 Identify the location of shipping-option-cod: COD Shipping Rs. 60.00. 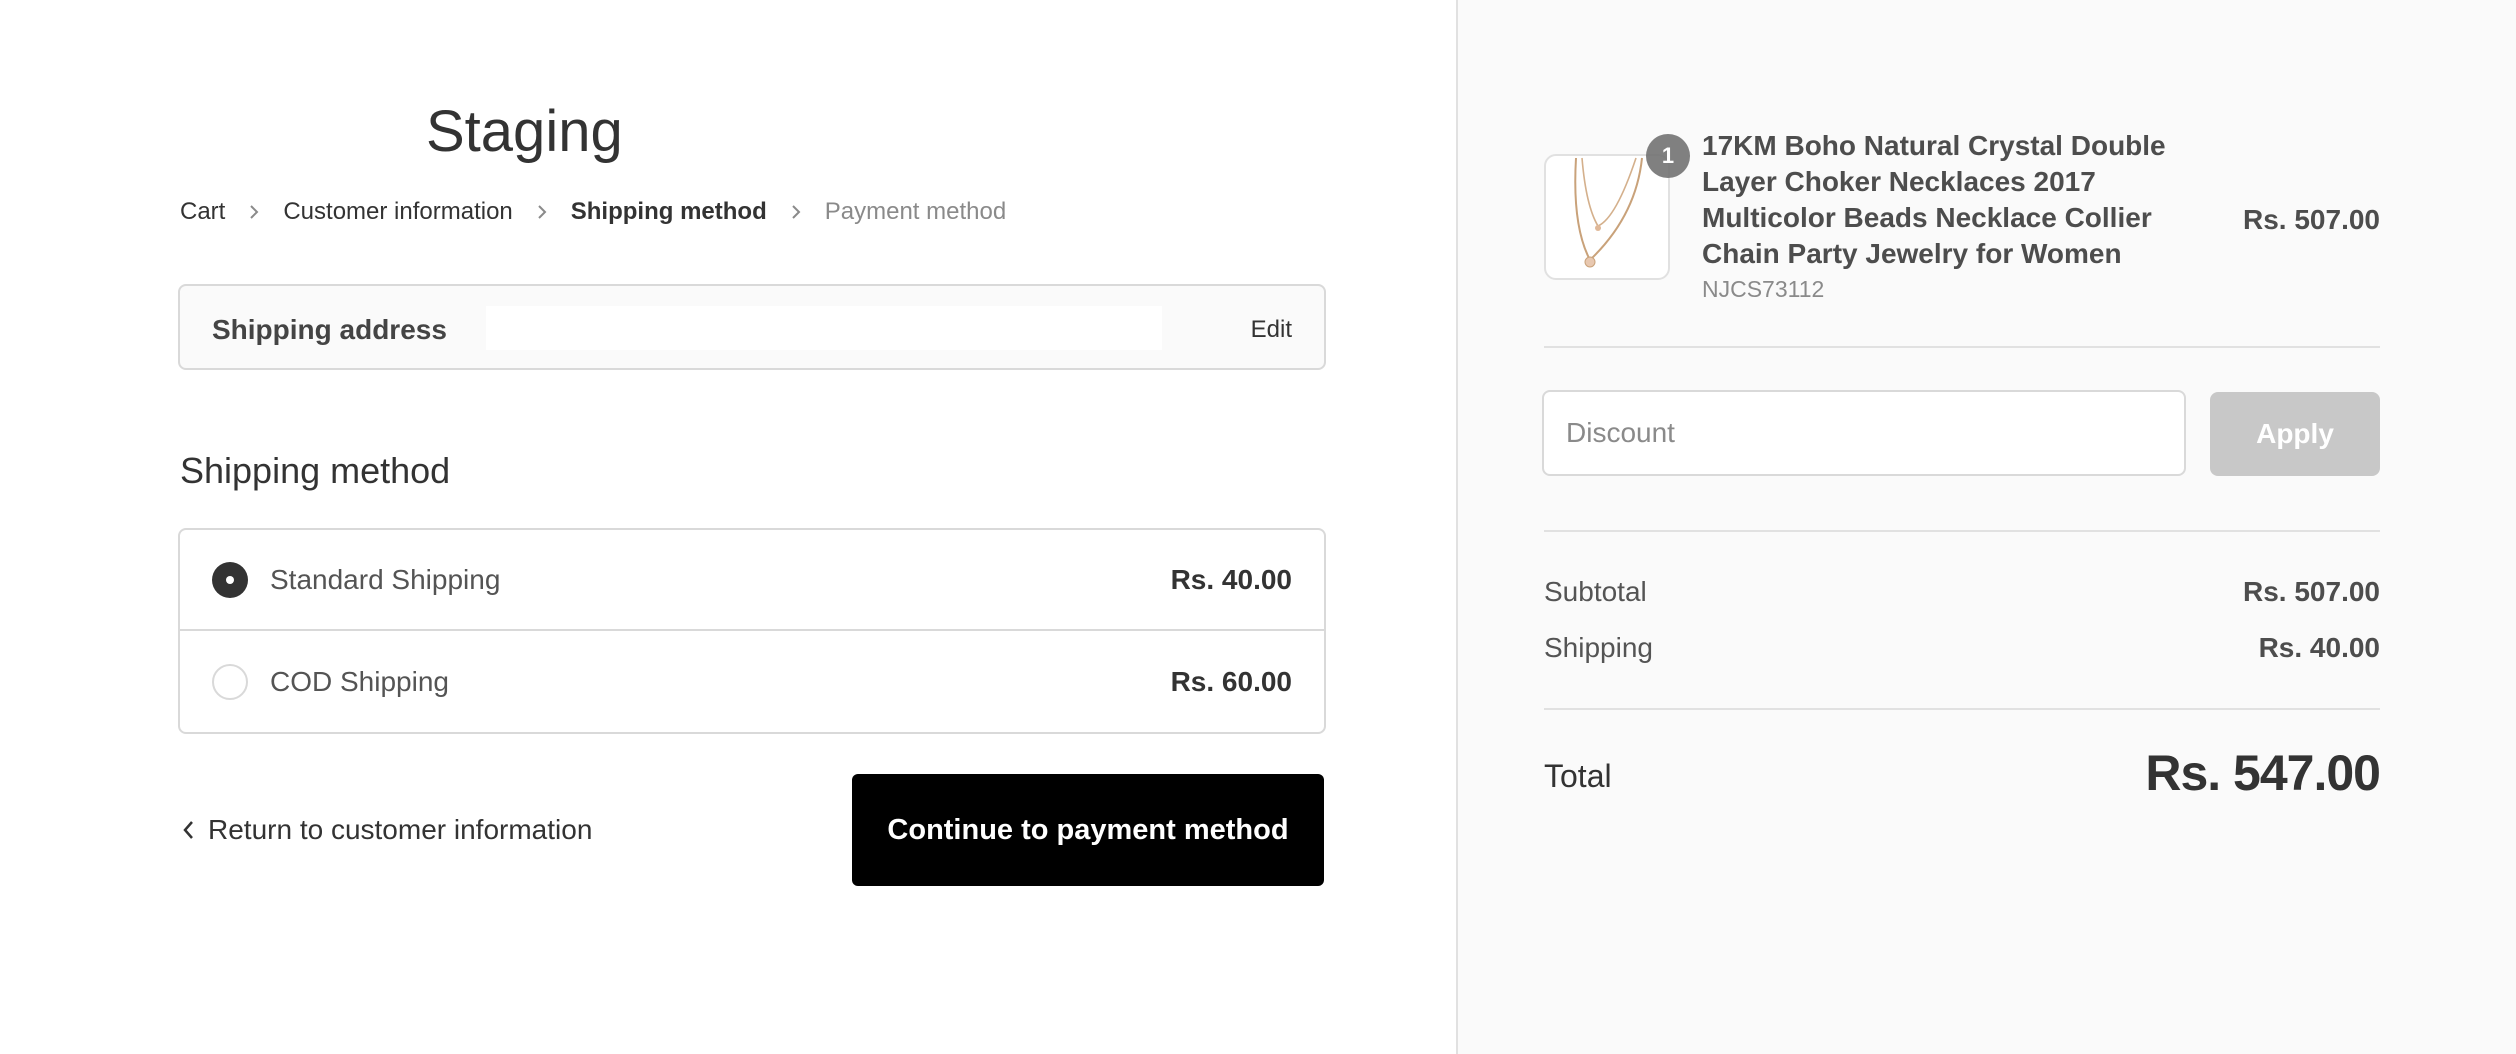
(752, 682).